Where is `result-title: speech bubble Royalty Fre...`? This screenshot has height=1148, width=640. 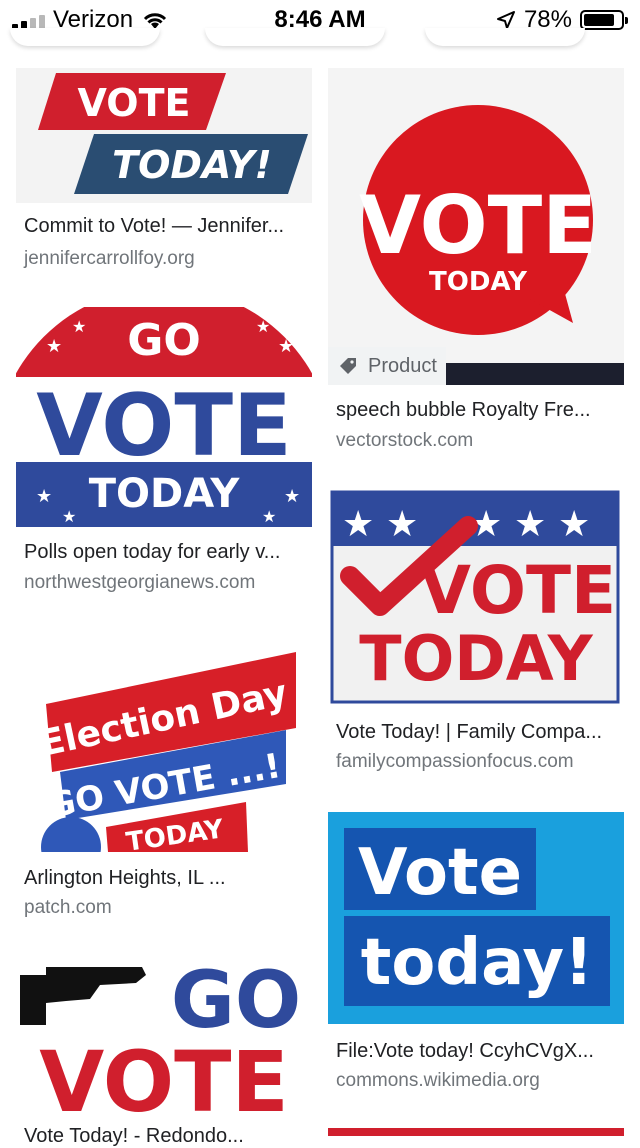 result-title: speech bubble Royalty Fre... is located at coordinates (463, 410).